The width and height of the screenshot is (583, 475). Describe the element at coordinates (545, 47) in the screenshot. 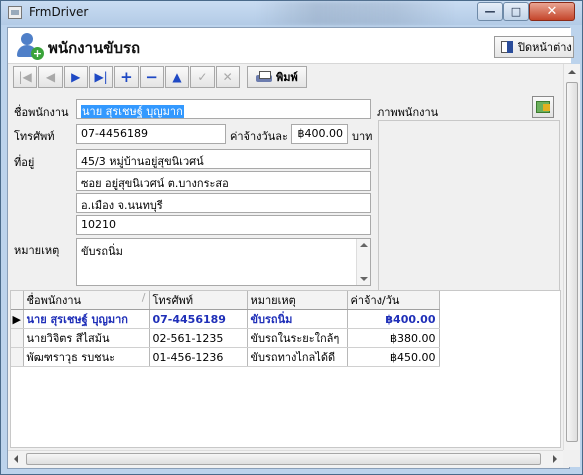

I see `close-page-label: ปิดหน้าต่าง` at that location.